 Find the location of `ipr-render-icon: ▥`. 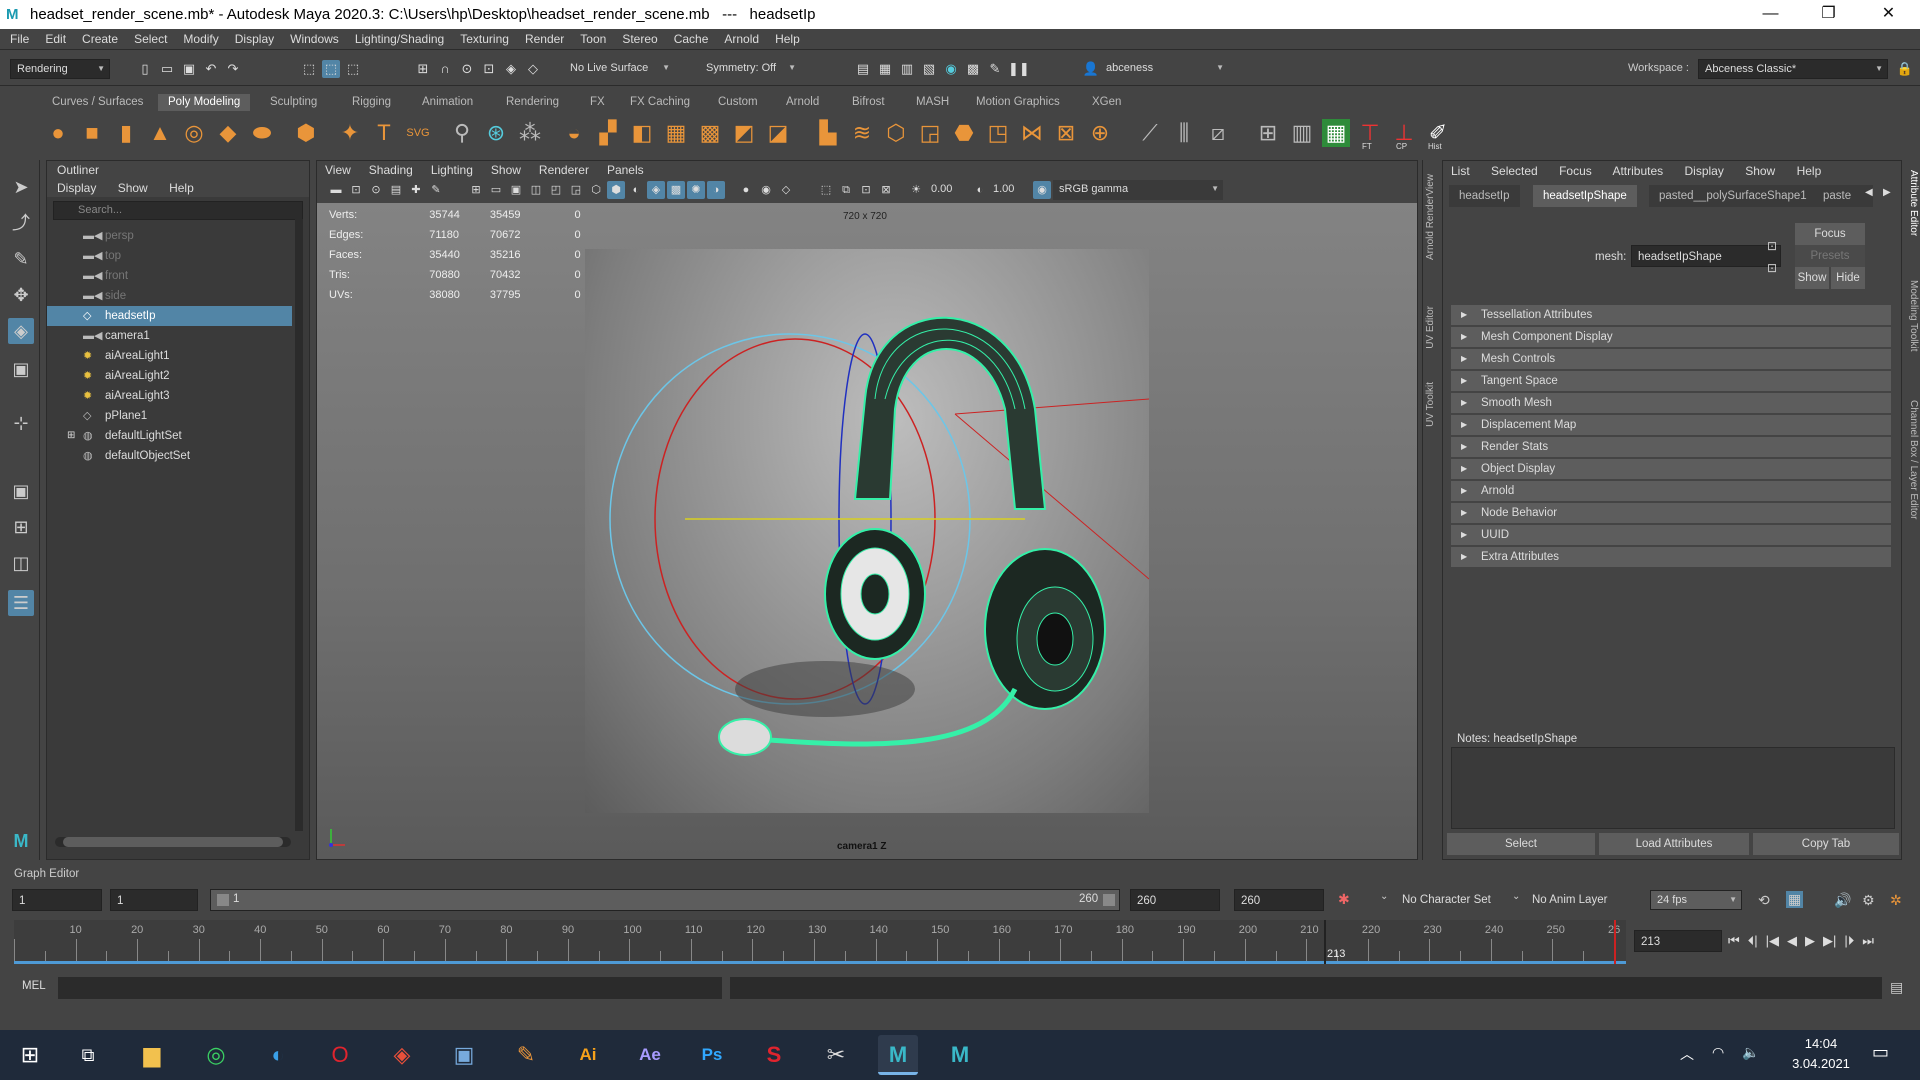

ipr-render-icon: ▥ is located at coordinates (907, 69).